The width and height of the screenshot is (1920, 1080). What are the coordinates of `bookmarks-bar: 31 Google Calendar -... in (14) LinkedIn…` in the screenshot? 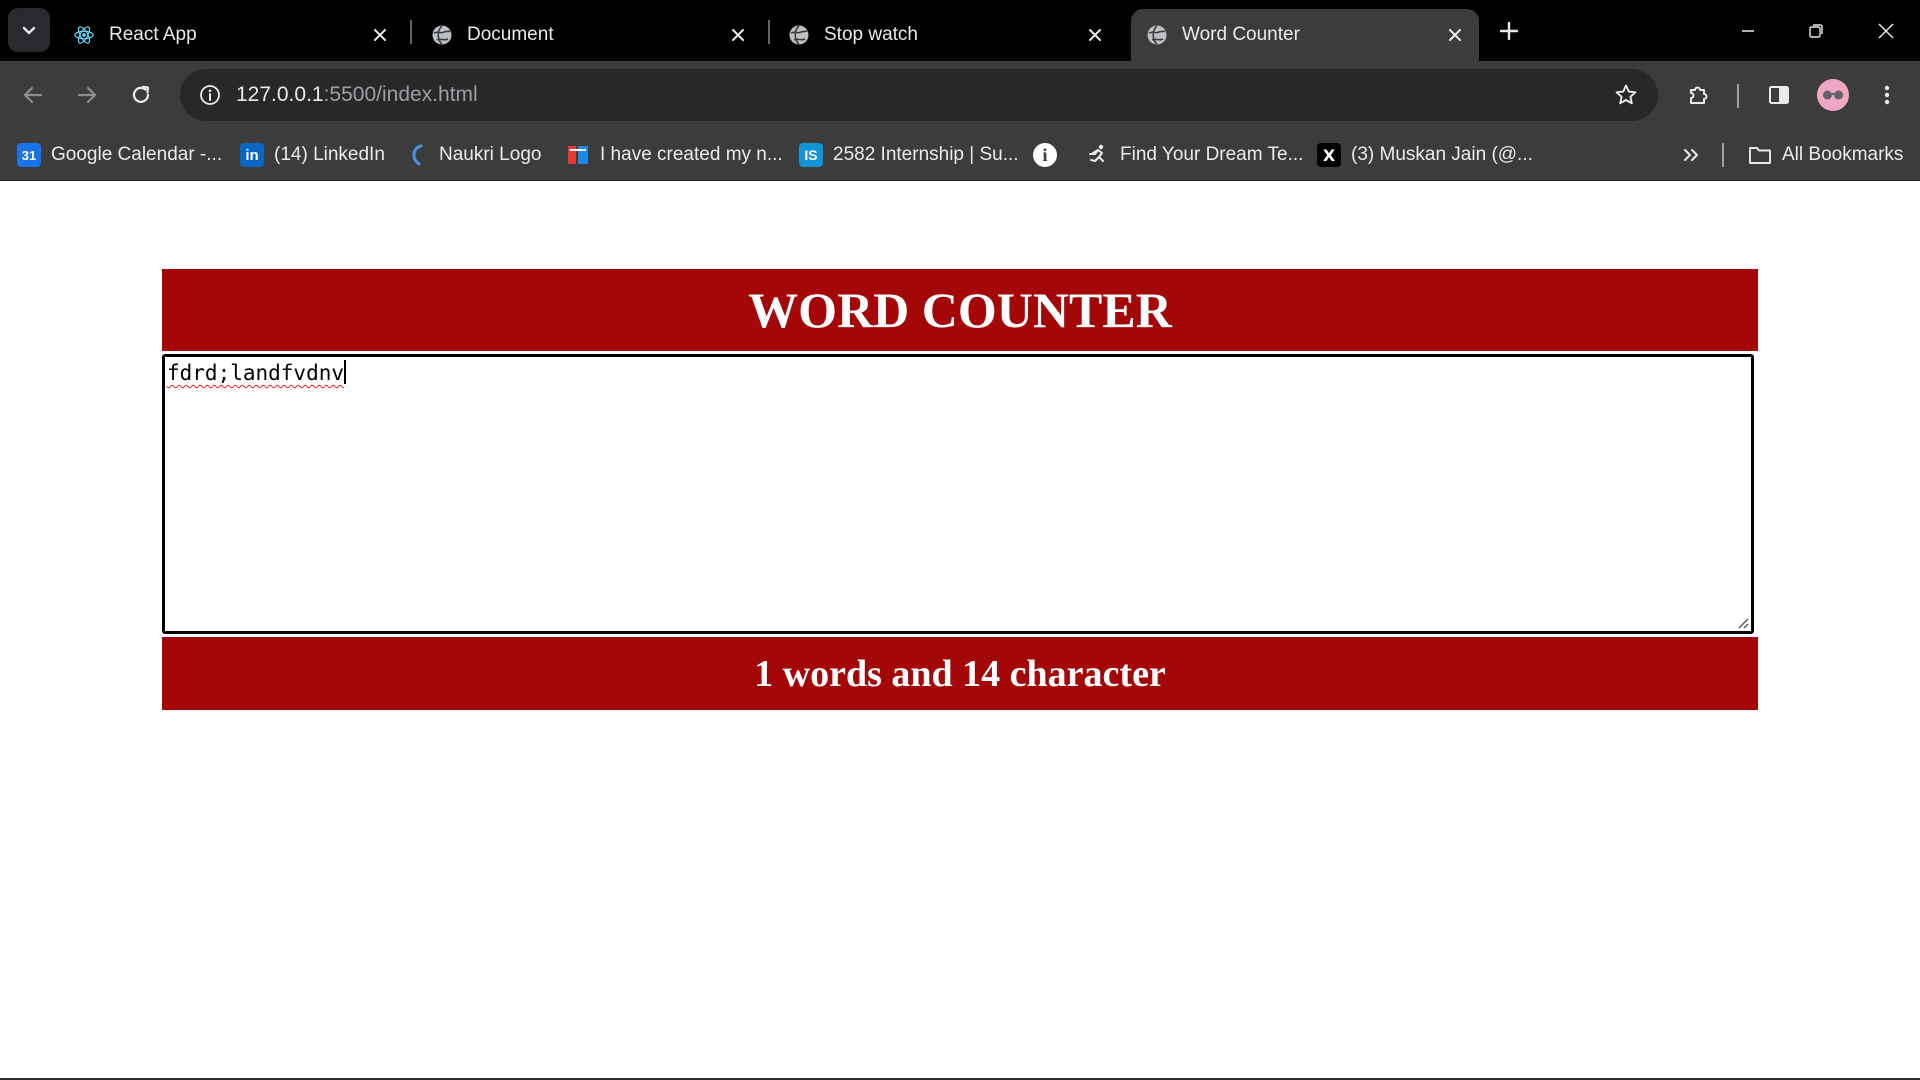 It's located at (960, 155).